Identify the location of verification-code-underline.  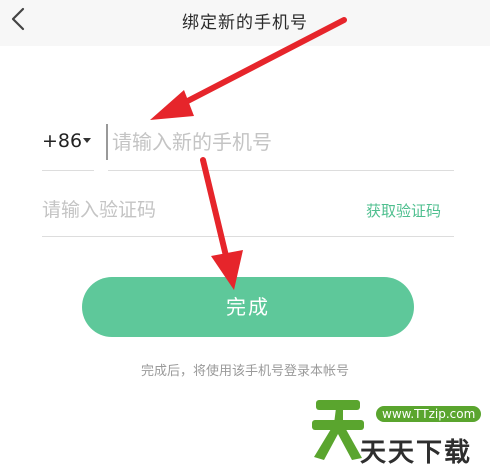
(248, 236).